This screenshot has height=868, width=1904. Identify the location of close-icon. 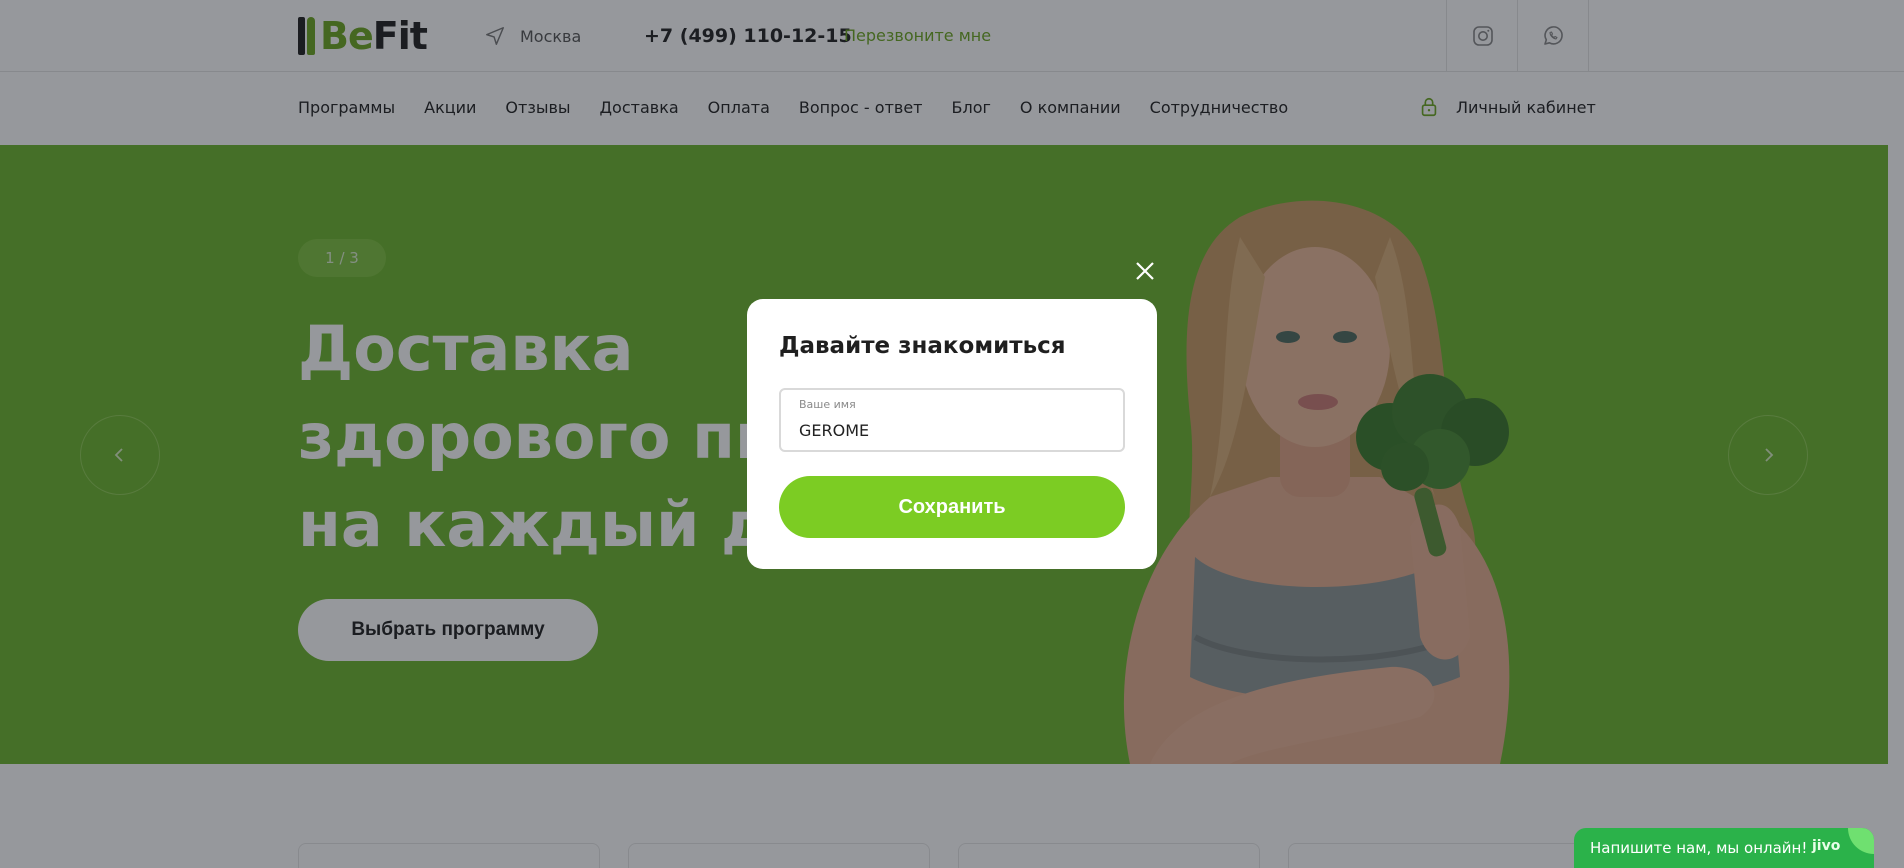
(1145, 271).